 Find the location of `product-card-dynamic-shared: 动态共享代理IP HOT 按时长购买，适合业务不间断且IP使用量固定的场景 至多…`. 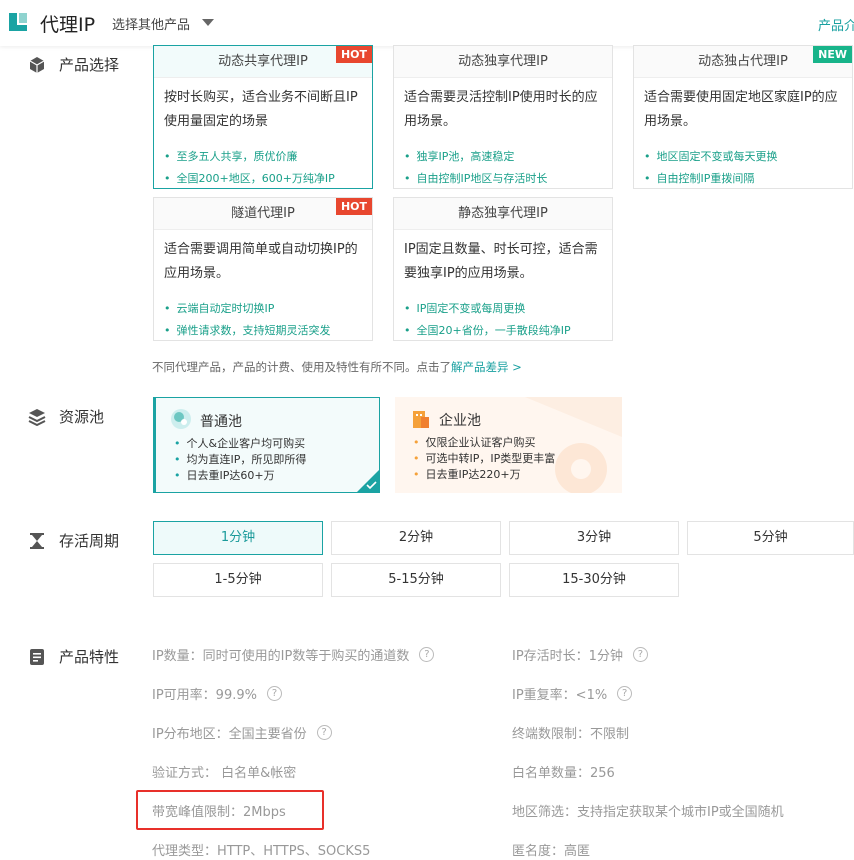

product-card-dynamic-shared: 动态共享代理IP HOT 按时长购买，适合业务不间断且IP使用量固定的场景 至多… is located at coordinates (263, 117).